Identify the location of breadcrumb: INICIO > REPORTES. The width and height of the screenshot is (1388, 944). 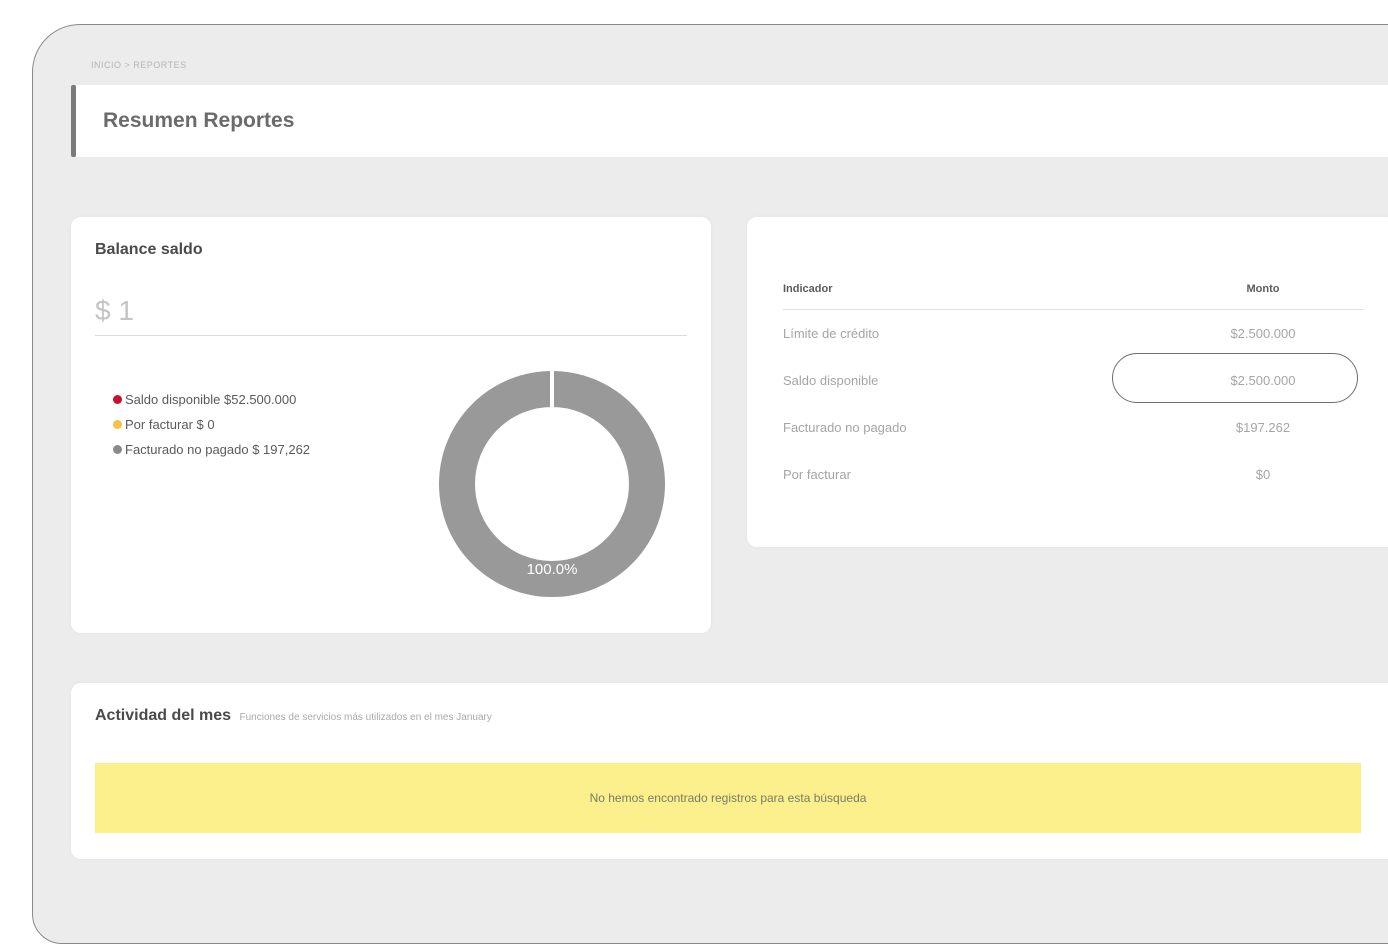
(139, 65).